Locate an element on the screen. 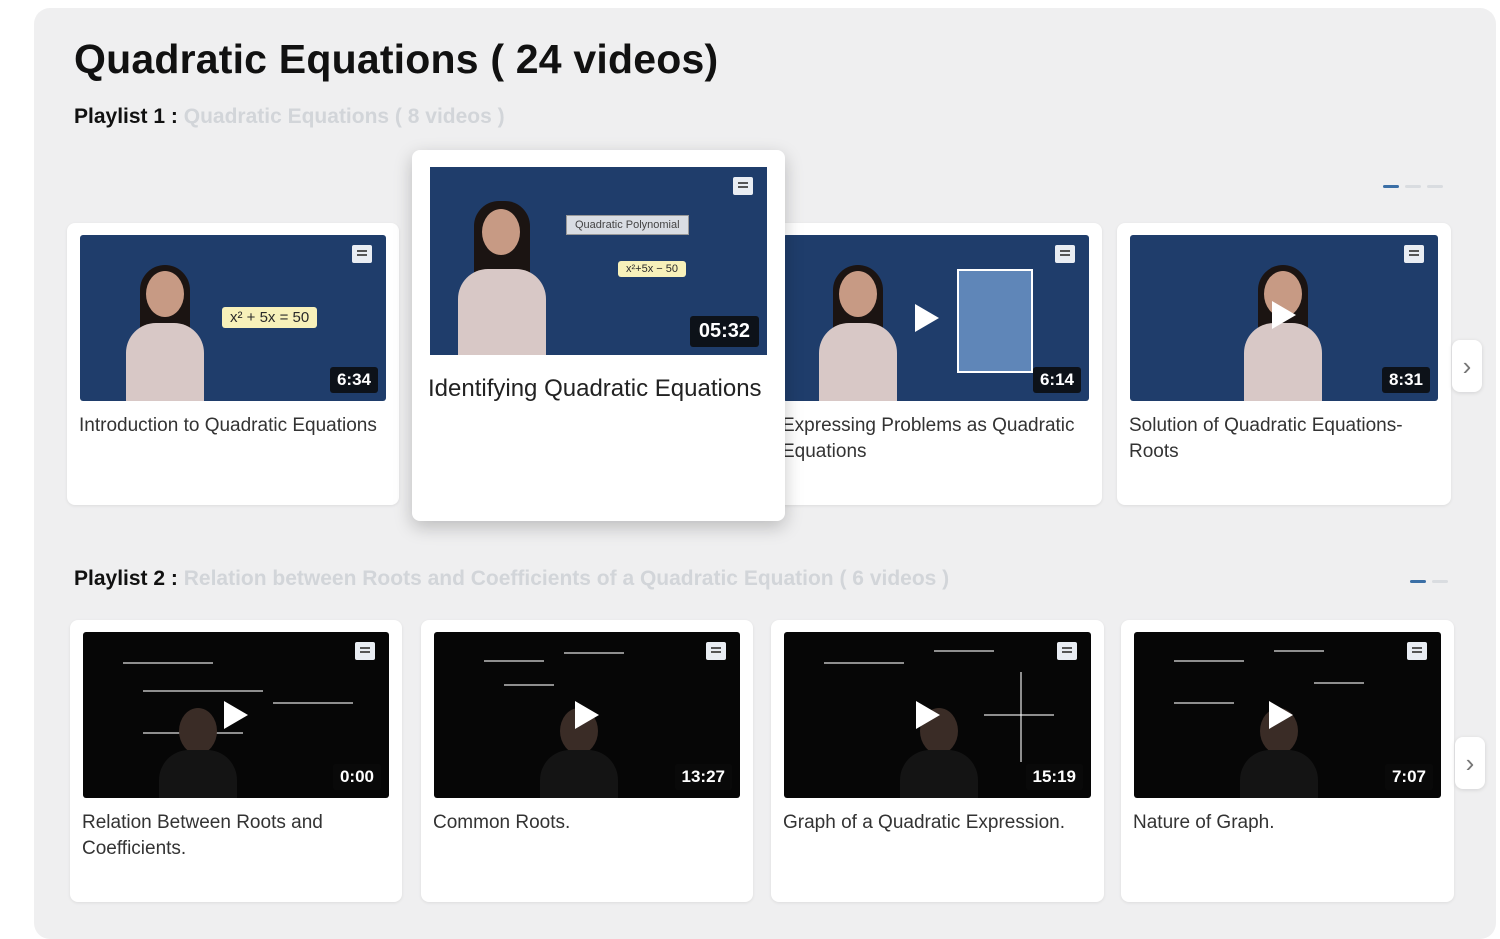 This screenshot has height=939, width=1500. video-thumbnail: 15:19 is located at coordinates (937, 715).